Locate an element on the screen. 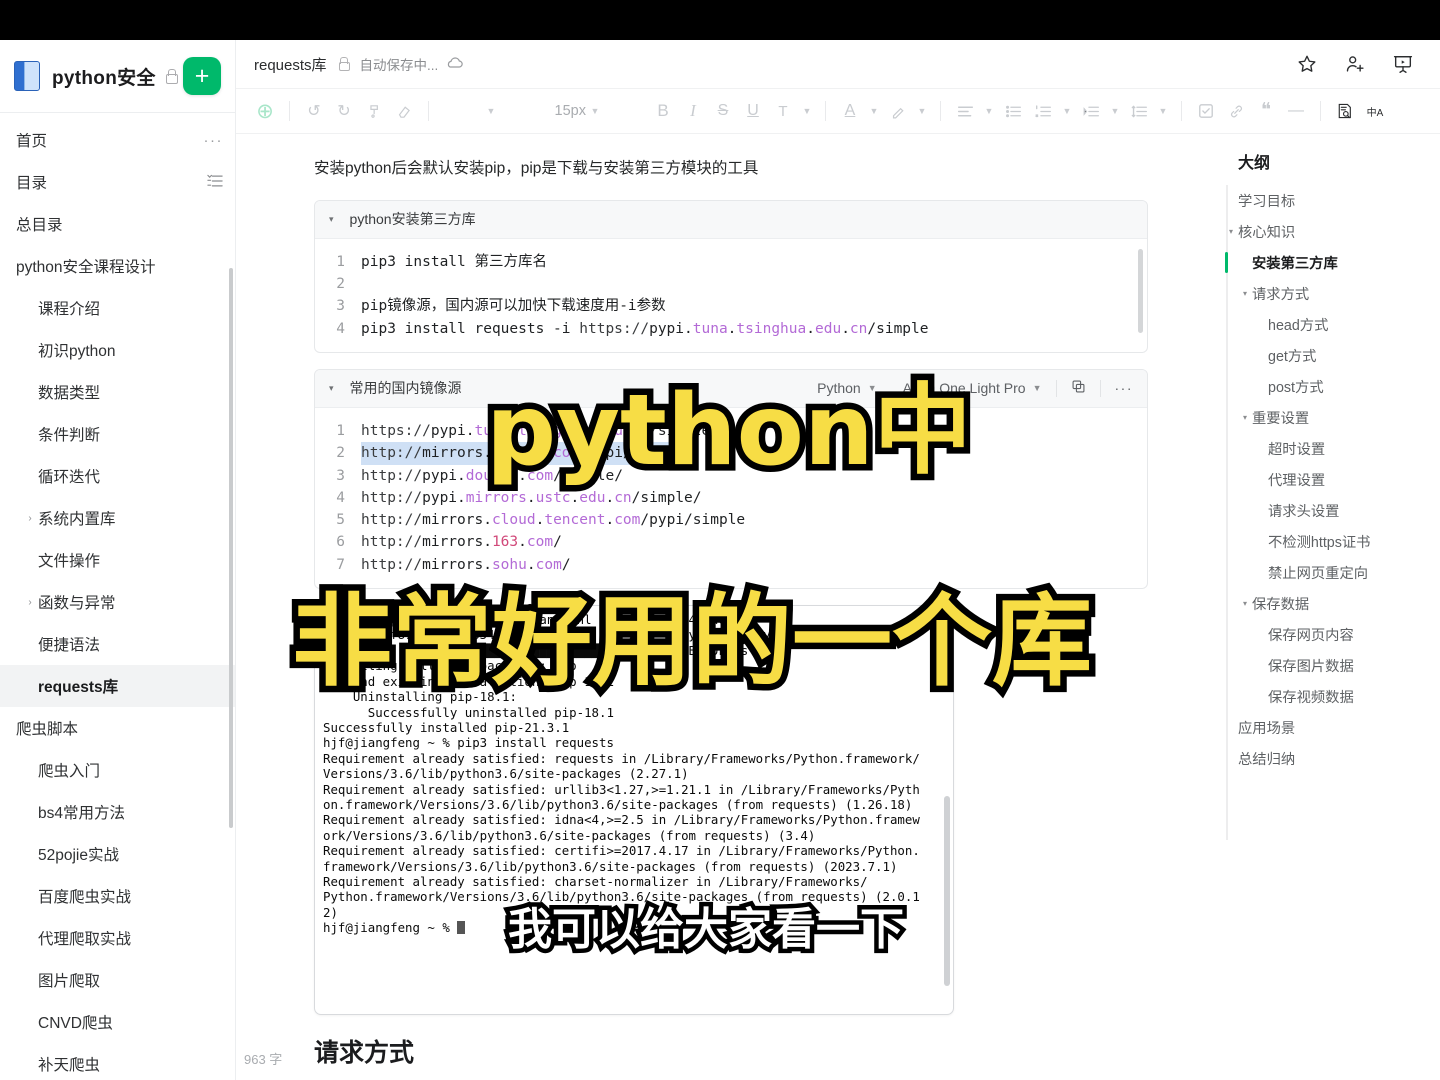 This screenshot has height=1080, width=1440. outline-item: ▾ 重要设置 is located at coordinates (1324, 417).